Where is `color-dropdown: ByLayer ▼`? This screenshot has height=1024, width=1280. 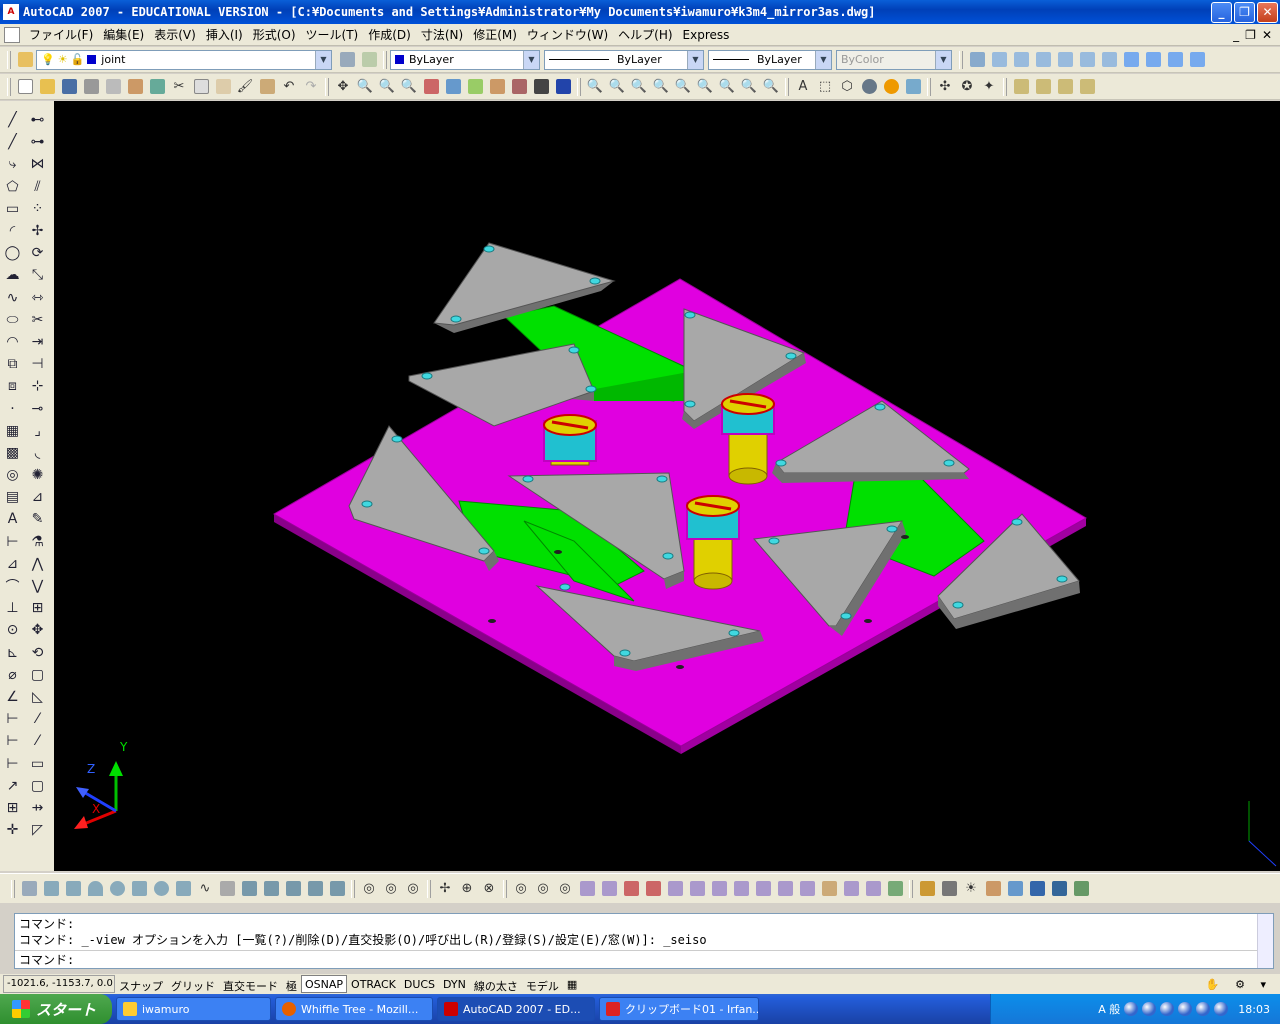
color-dropdown: ByLayer ▼ is located at coordinates (465, 59).